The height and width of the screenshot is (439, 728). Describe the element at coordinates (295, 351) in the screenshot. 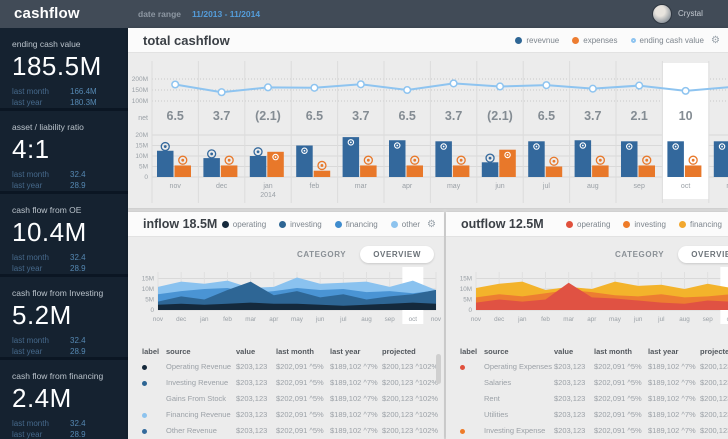

I see `column-header: last month` at that location.